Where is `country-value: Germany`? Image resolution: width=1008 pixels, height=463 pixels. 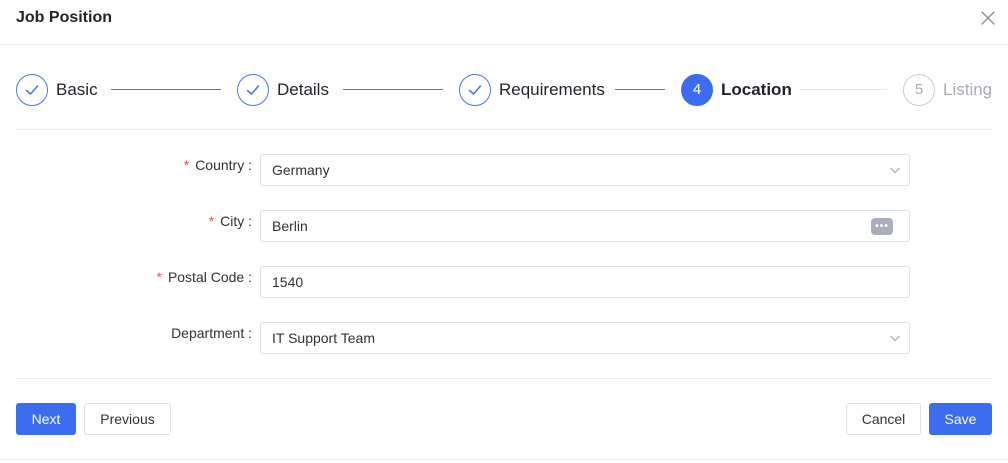 country-value: Germany is located at coordinates (301, 170).